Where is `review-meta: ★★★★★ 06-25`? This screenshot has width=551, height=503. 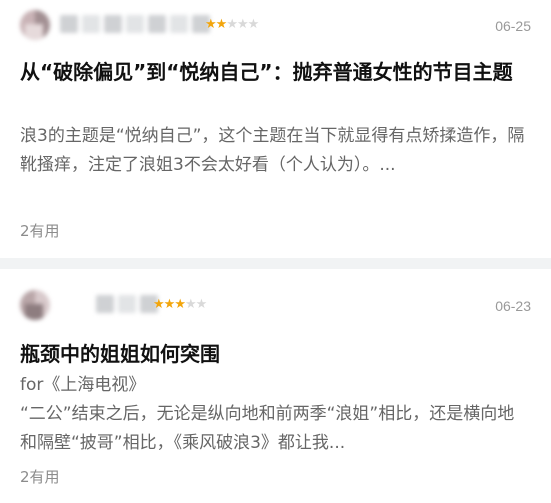
review-meta: ★★★★★ 06-25 is located at coordinates (275, 25).